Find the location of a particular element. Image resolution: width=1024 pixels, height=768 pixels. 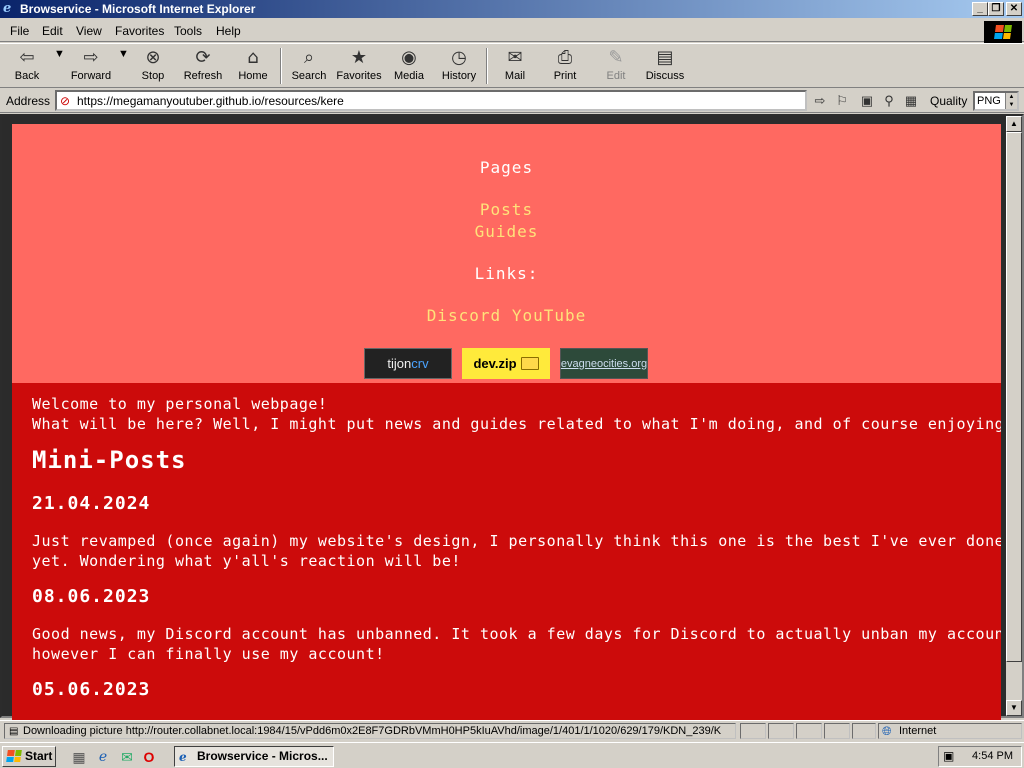

media-button: ◉ Media is located at coordinates (409, 67).